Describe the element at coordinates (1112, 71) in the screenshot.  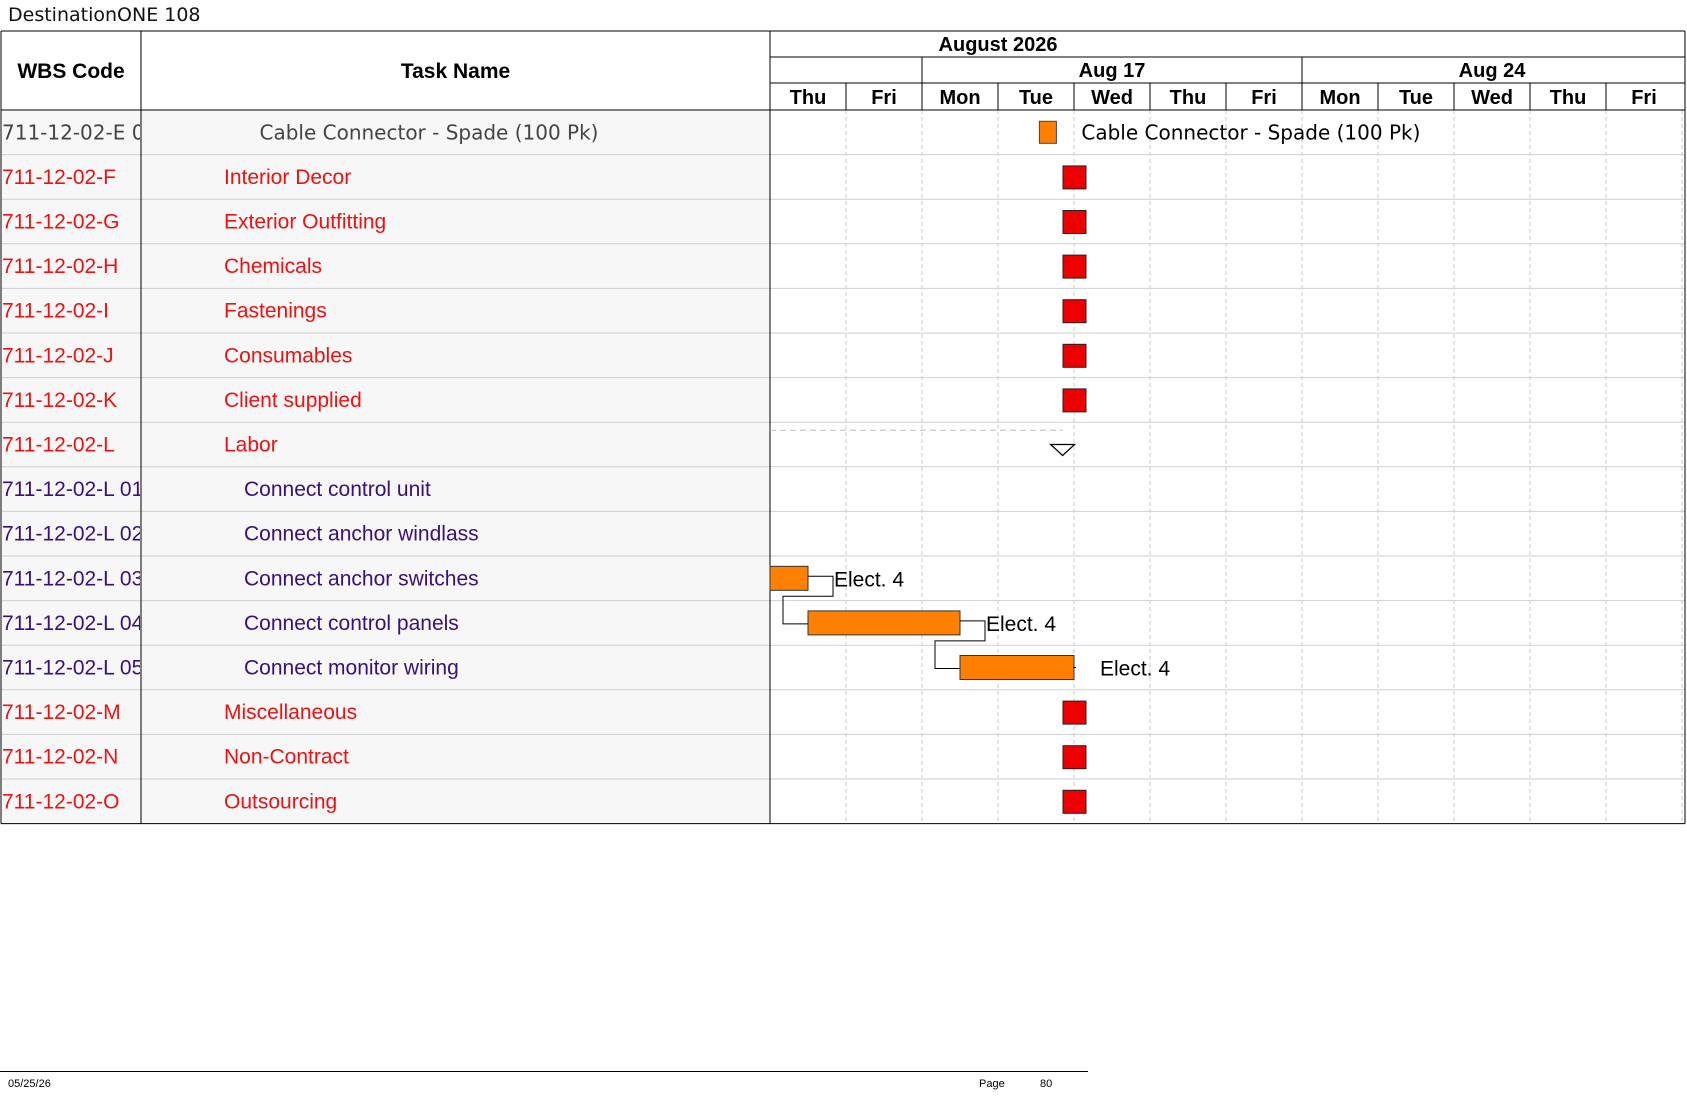
I see `timescale-week-label: Aug 17` at that location.